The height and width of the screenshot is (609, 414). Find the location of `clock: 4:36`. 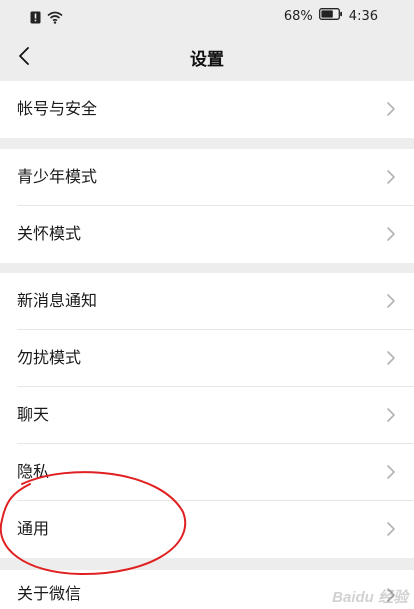

clock: 4:36 is located at coordinates (363, 16).